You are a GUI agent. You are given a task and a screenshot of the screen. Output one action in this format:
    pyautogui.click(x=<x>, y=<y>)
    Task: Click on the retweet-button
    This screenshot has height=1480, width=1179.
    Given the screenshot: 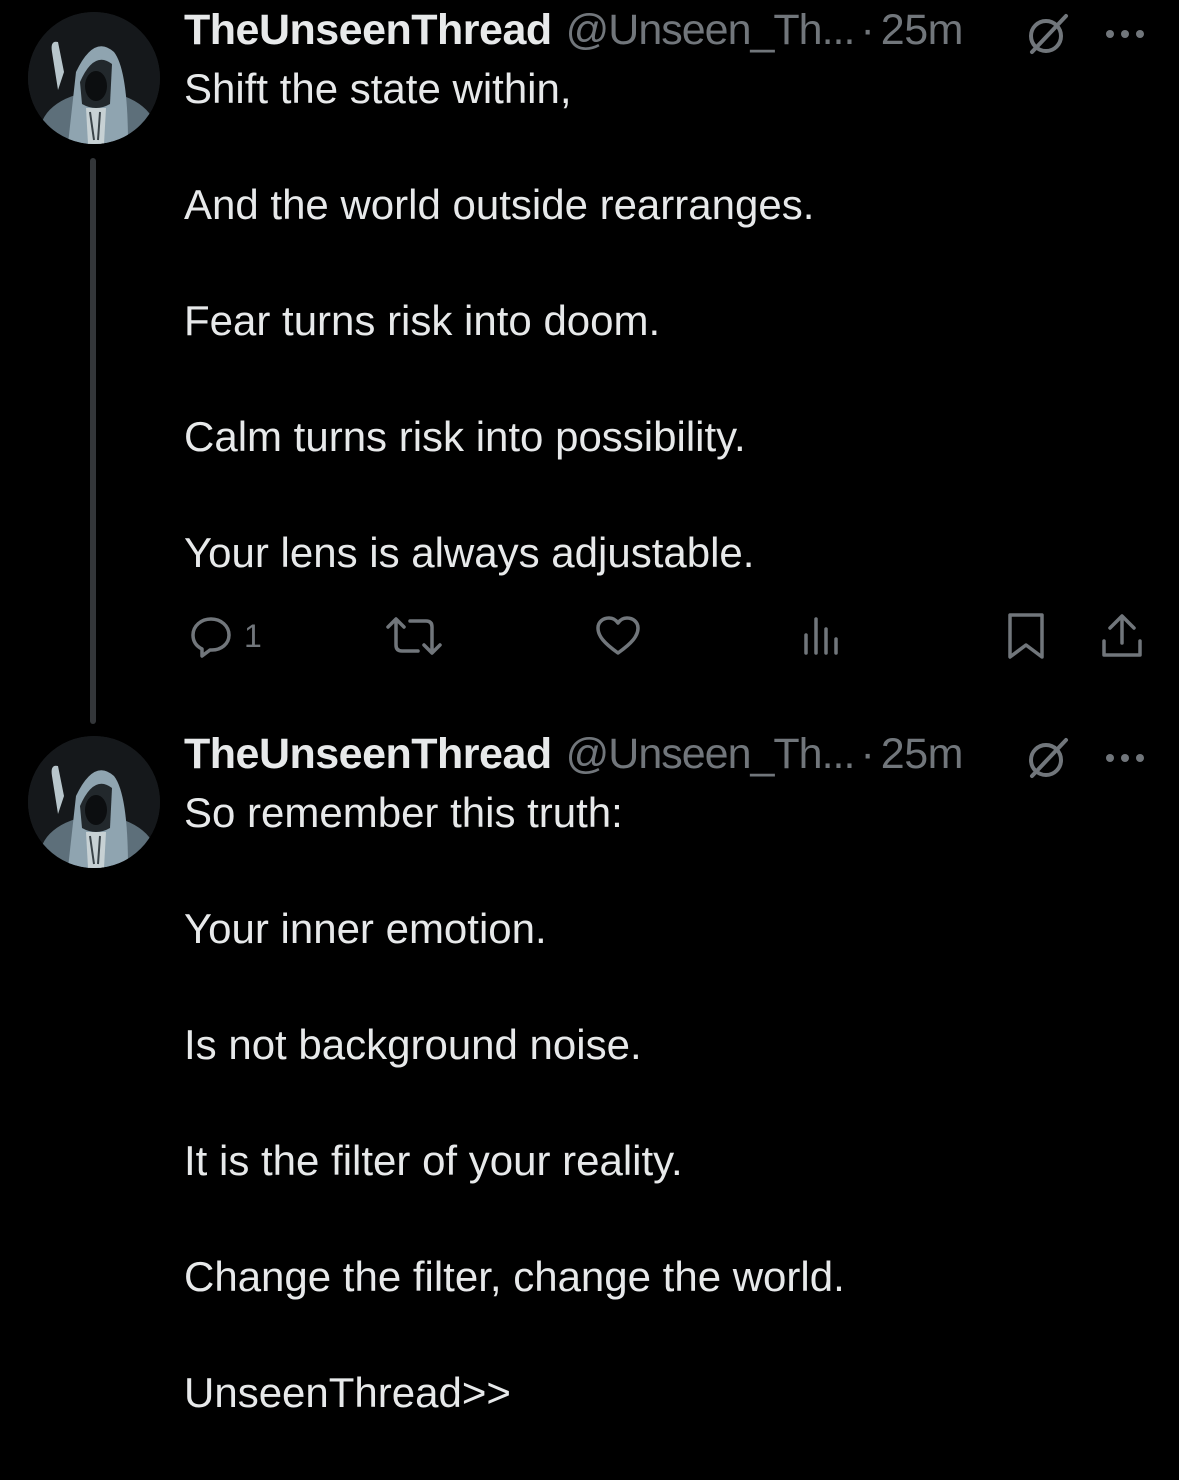 What is the action you would take?
    pyautogui.click(x=414, y=636)
    